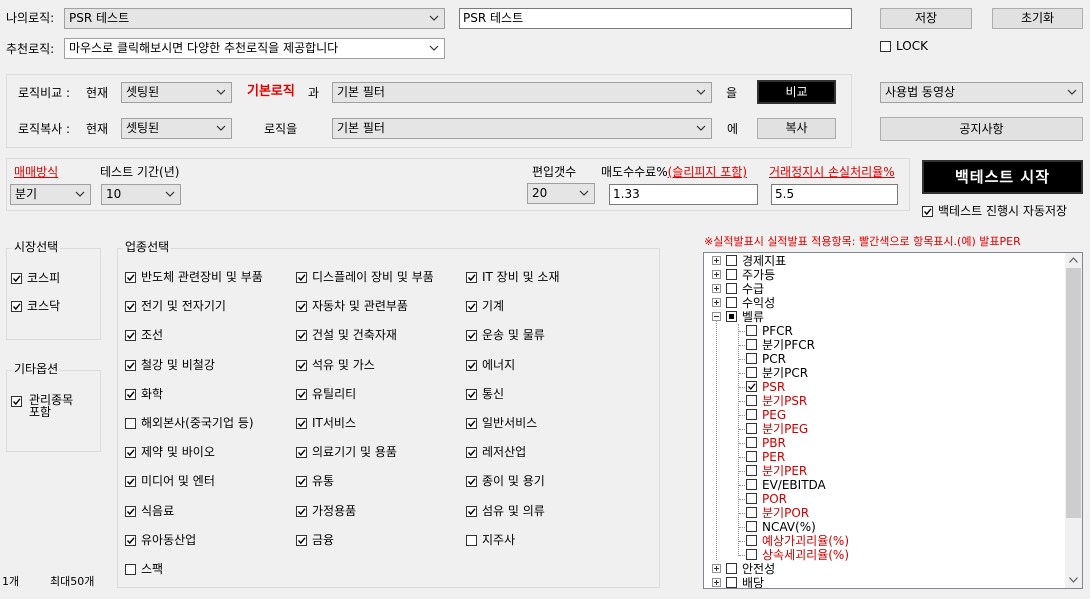  Describe the element at coordinates (884, 471) in the screenshot. I see `tree-item: 분기PER` at that location.